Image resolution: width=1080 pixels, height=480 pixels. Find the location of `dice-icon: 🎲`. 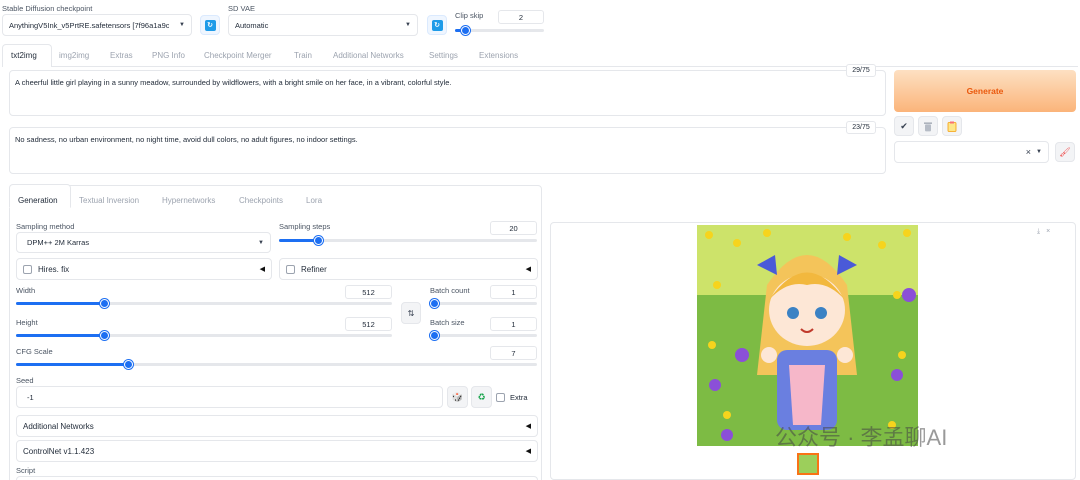

dice-icon: 🎲 is located at coordinates (457, 396).